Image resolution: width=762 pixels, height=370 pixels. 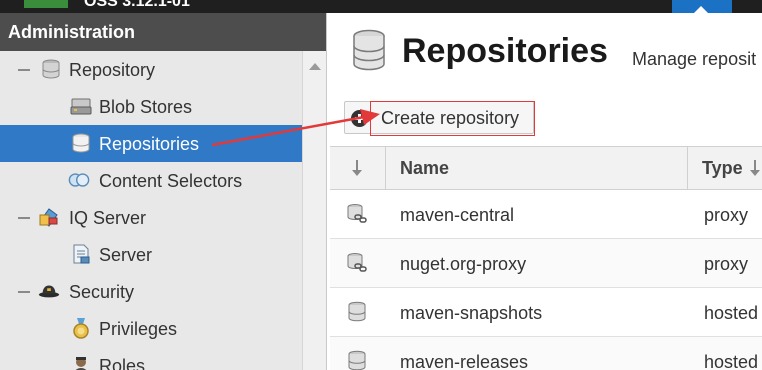 I want to click on sidebar-item-label: Repositories, so click(x=149, y=144).